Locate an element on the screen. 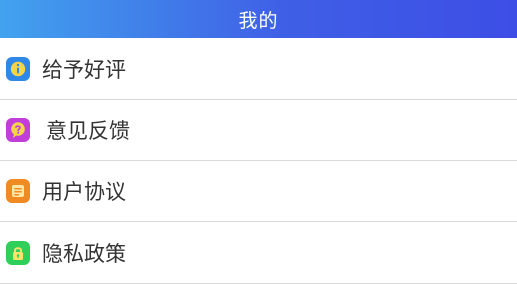 The image size is (517, 284). document-icon is located at coordinates (18, 191).